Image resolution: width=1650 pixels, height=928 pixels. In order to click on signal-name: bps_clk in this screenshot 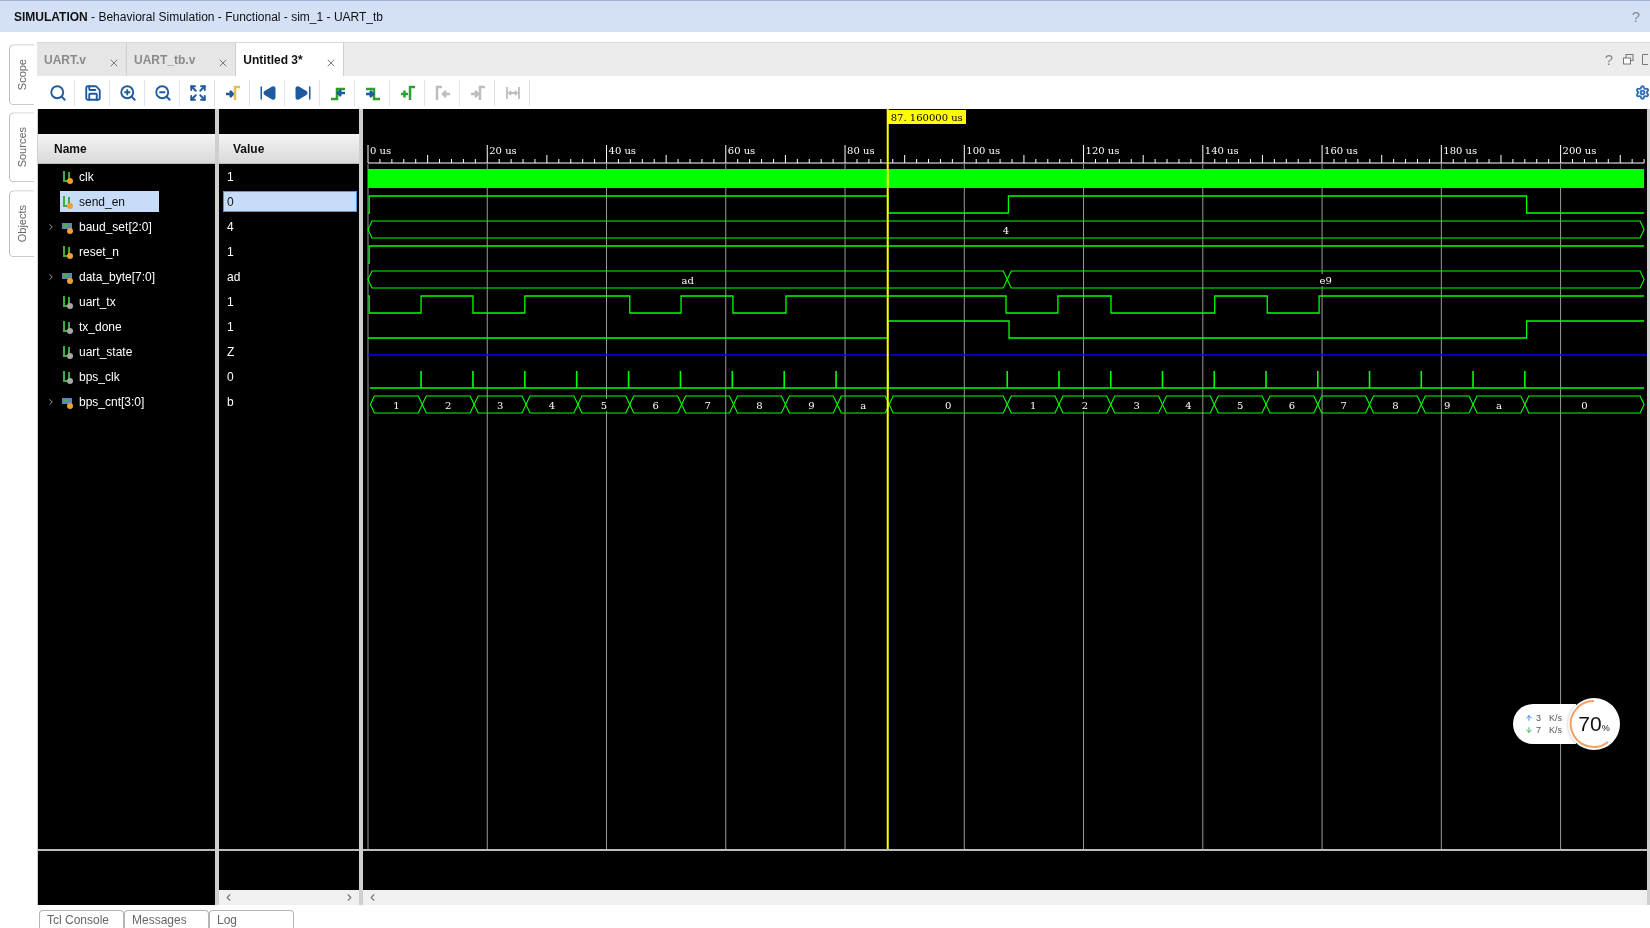, I will do `click(99, 376)`.